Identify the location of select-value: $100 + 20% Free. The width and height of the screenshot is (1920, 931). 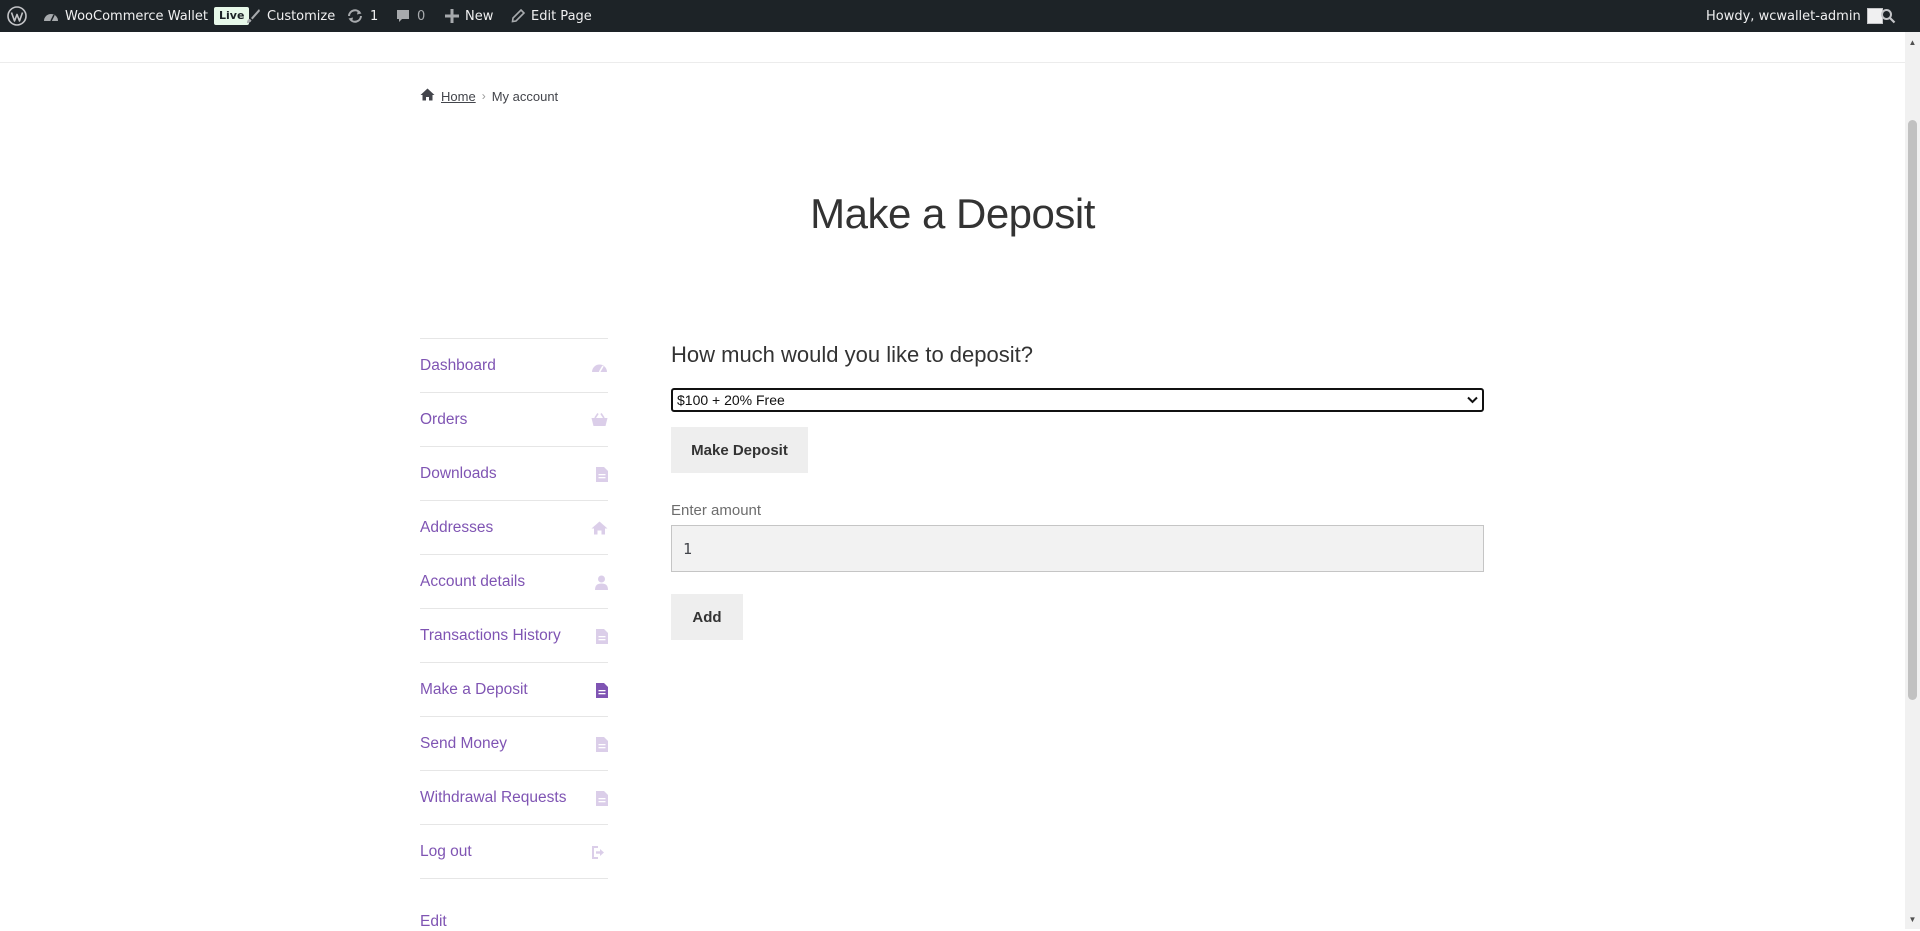
(731, 400).